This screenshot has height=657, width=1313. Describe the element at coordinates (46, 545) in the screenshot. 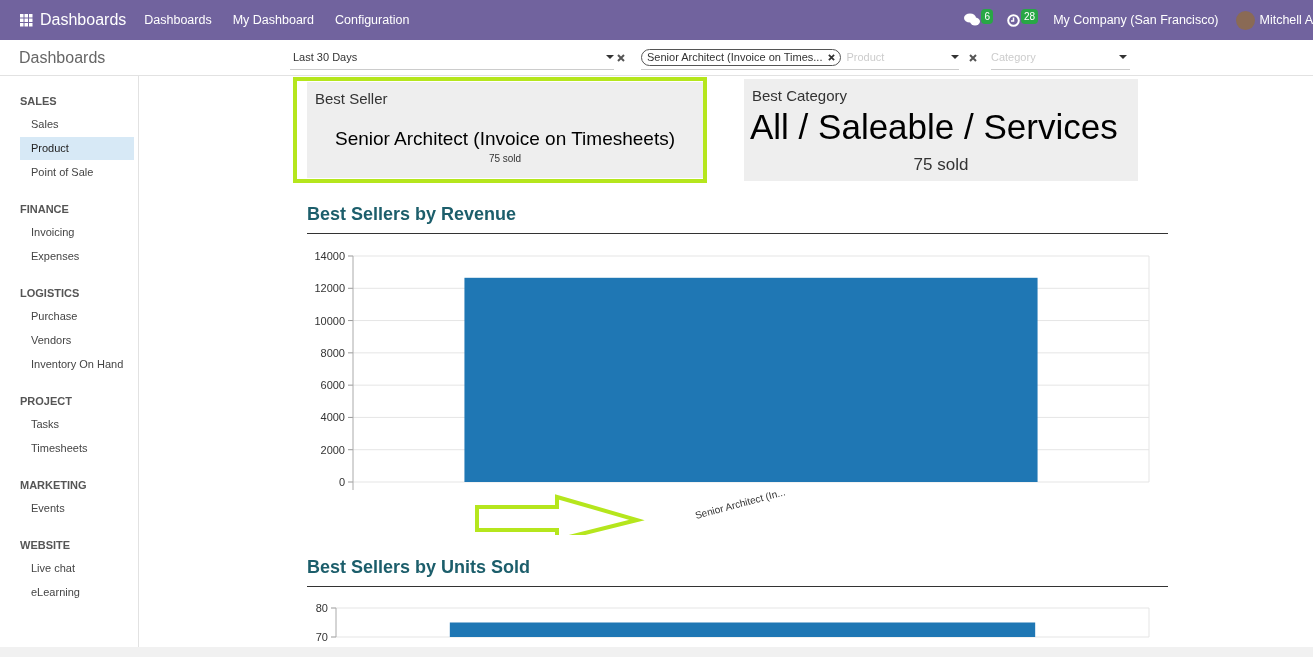

I see `sidebar-heading: WEBSITE` at that location.